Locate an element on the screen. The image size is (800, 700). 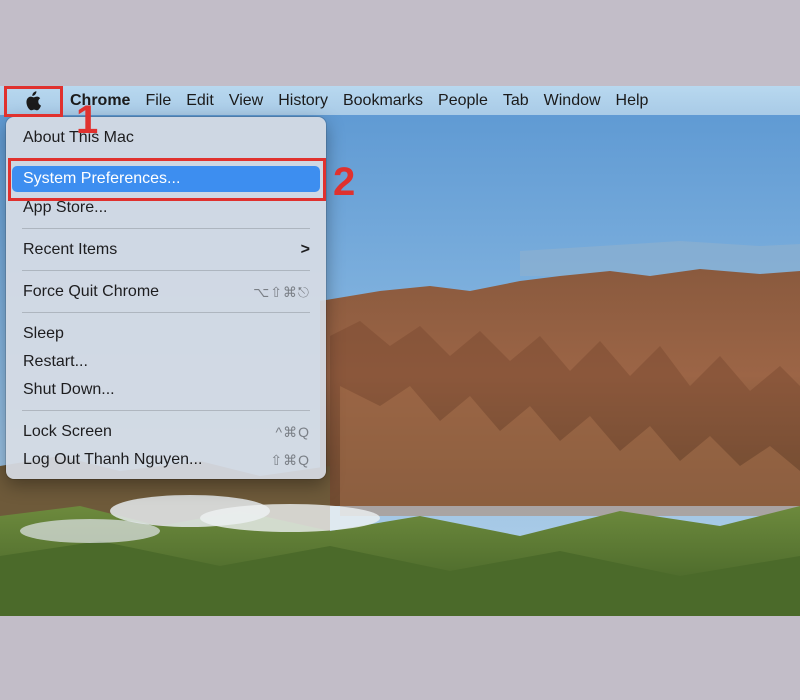
menubar-item-bookmarks: Bookmarks is located at coordinates (390, 101).